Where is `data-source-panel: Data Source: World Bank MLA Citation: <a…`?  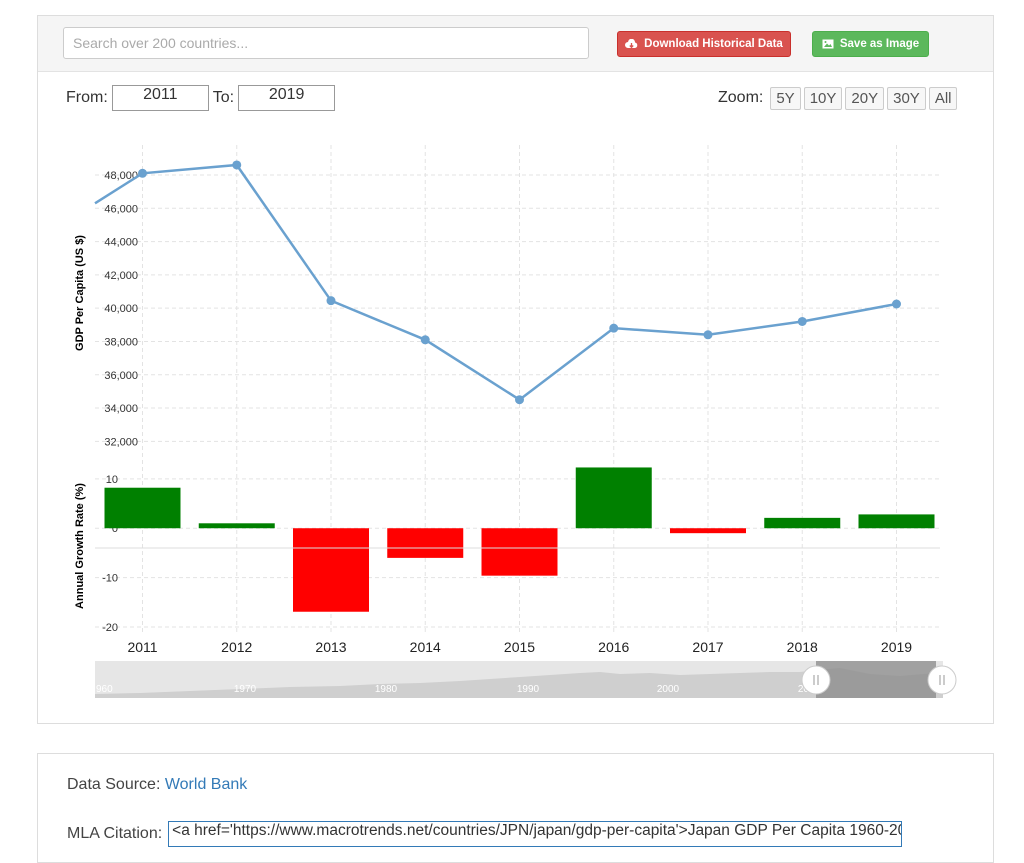
data-source-panel: Data Source: World Bank MLA Citation: <a… is located at coordinates (515, 808).